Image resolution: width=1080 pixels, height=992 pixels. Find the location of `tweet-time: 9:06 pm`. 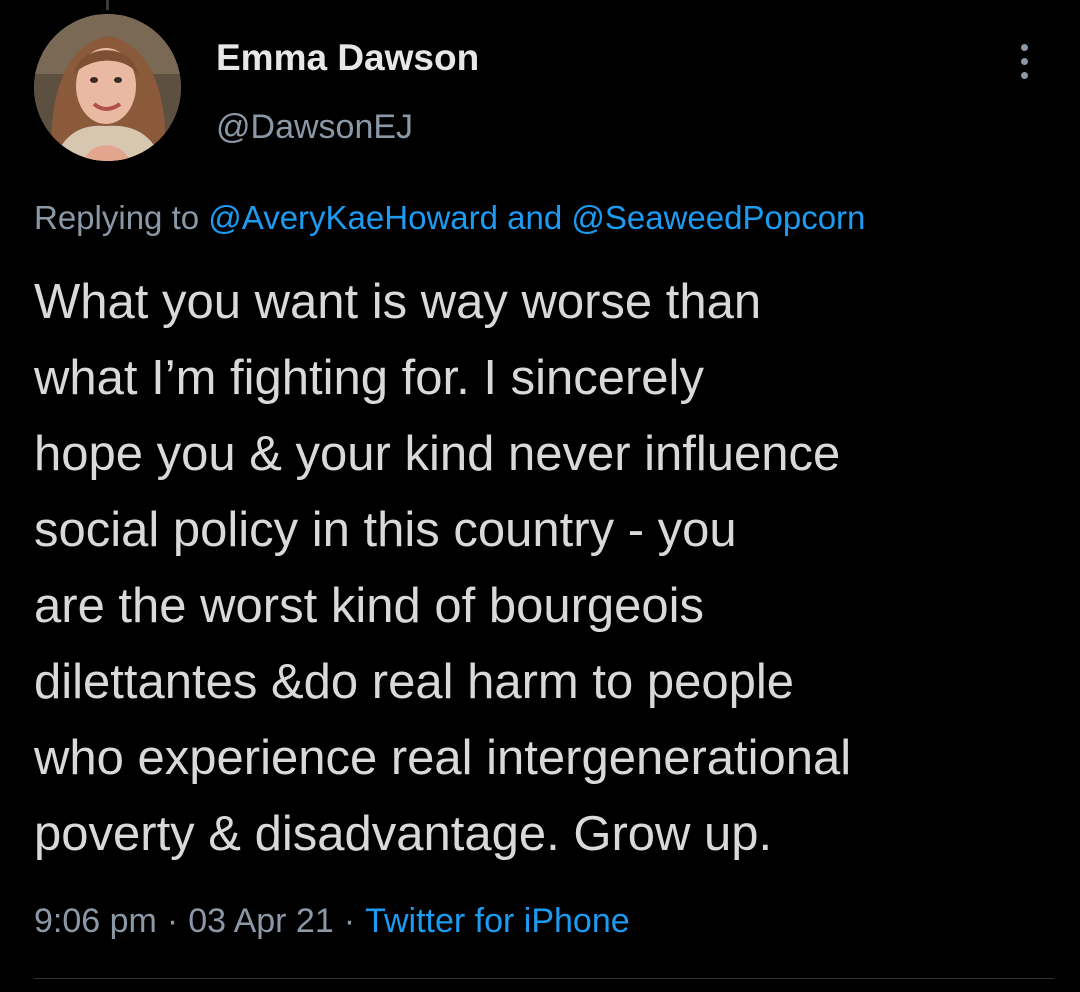

tweet-time: 9:06 pm is located at coordinates (95, 921).